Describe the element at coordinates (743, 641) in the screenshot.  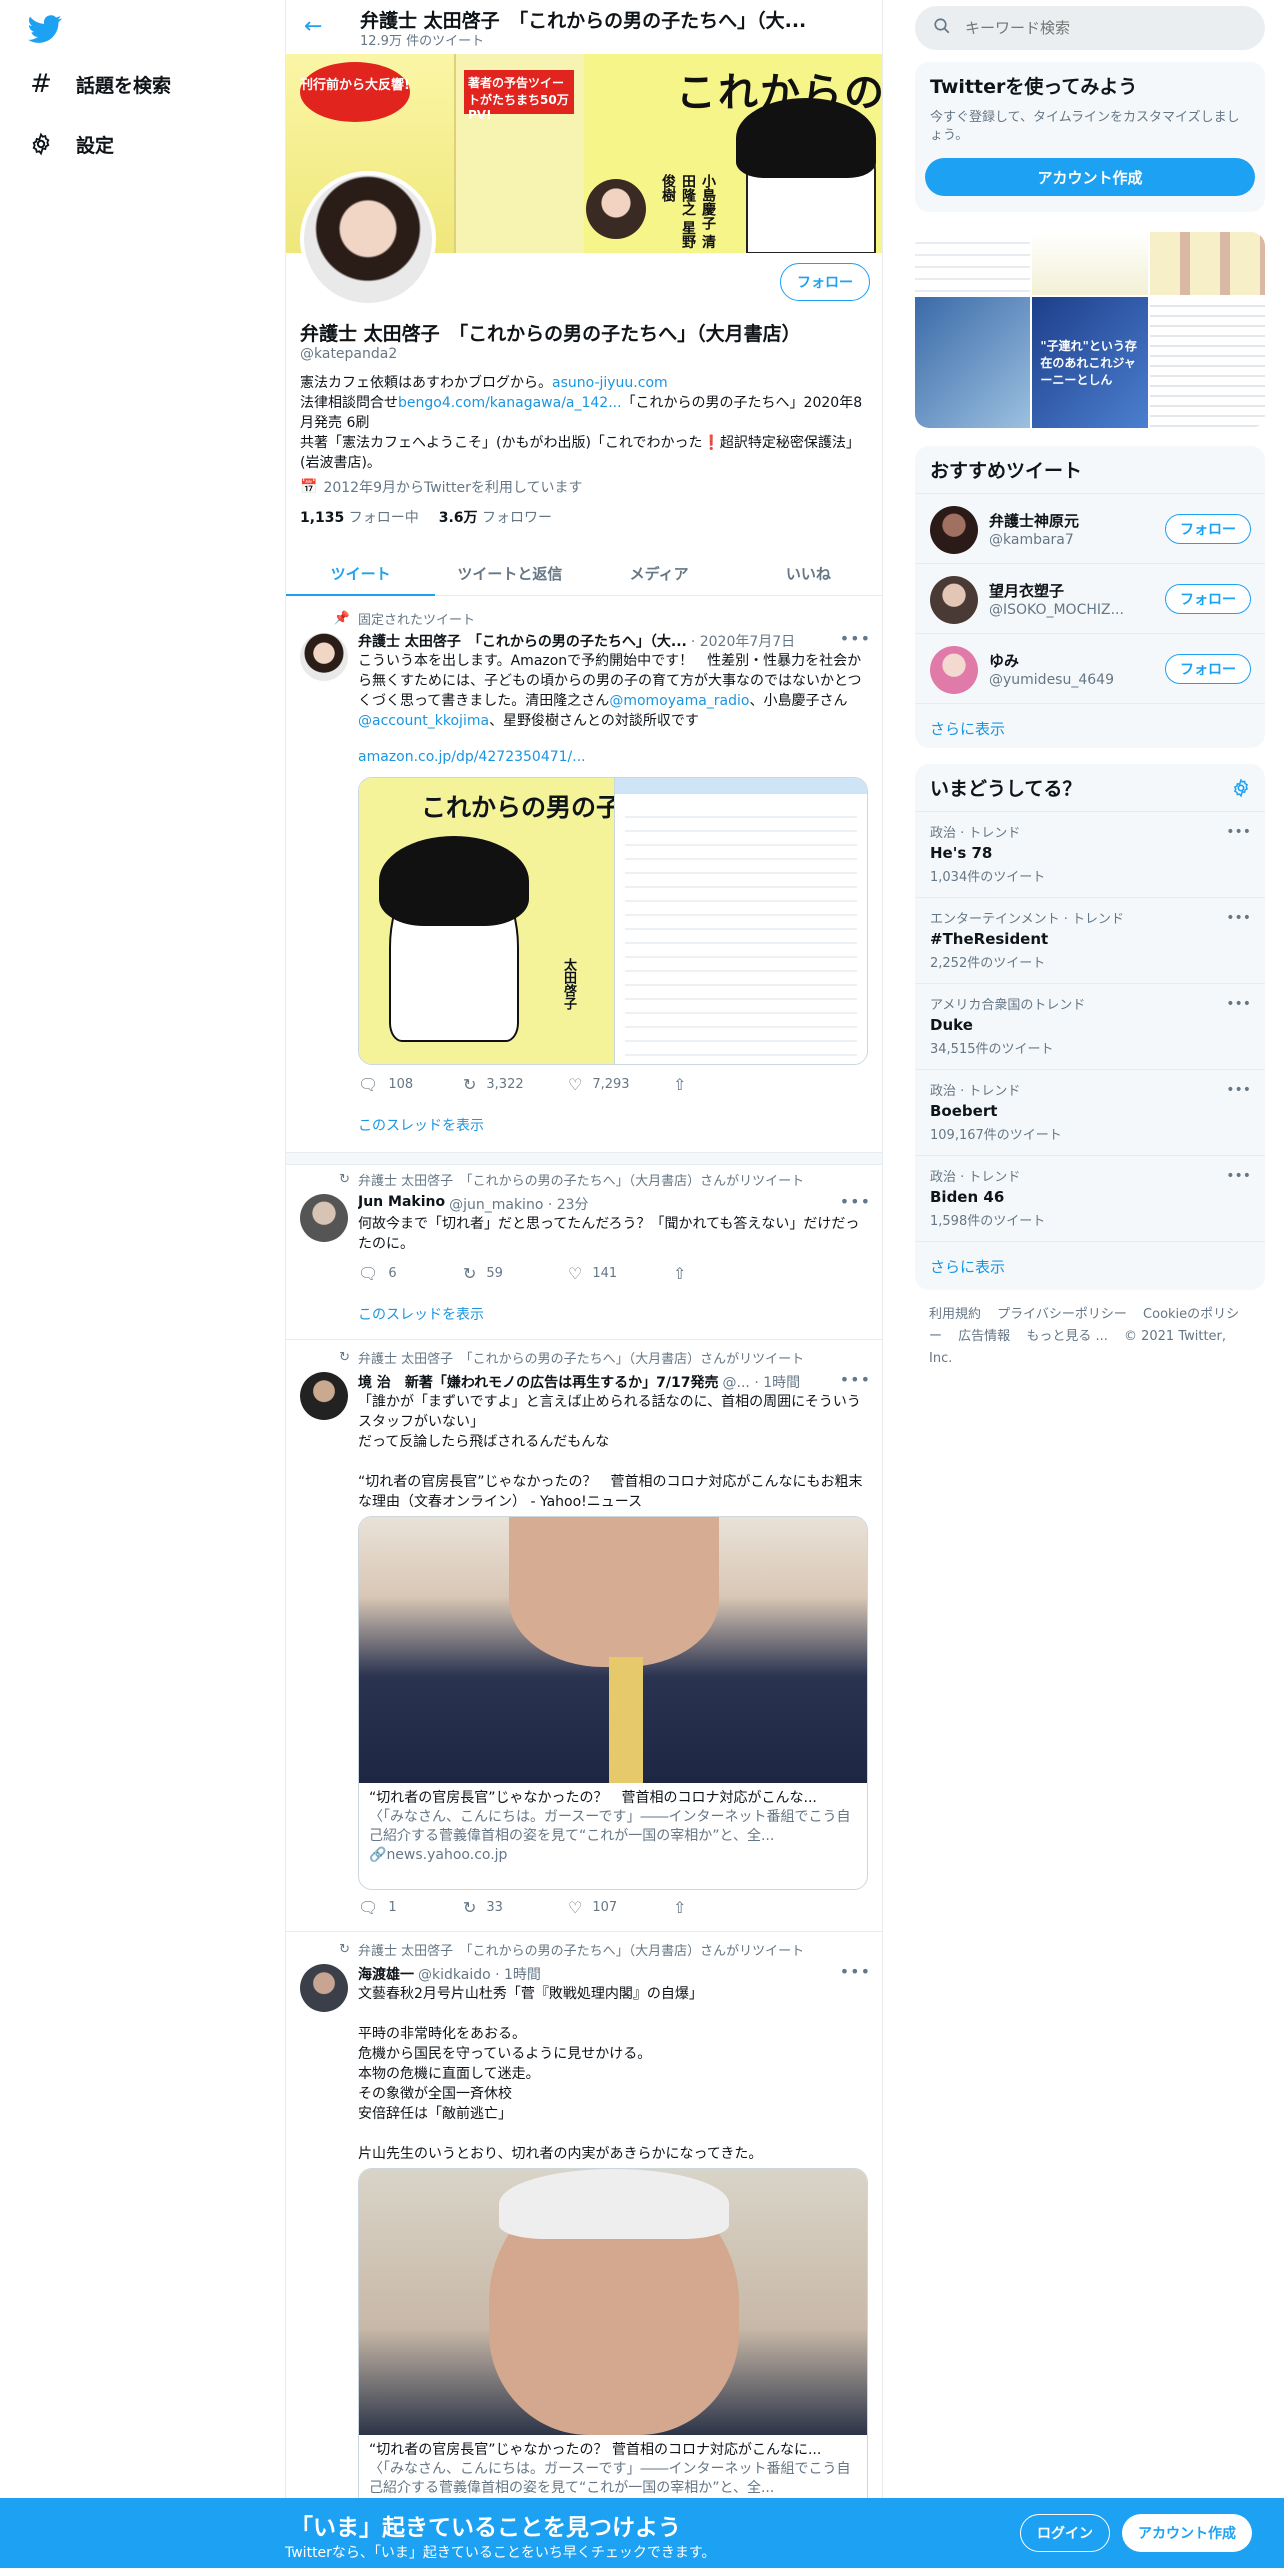
I see `tweet-meta: · 2020年7月7日` at that location.